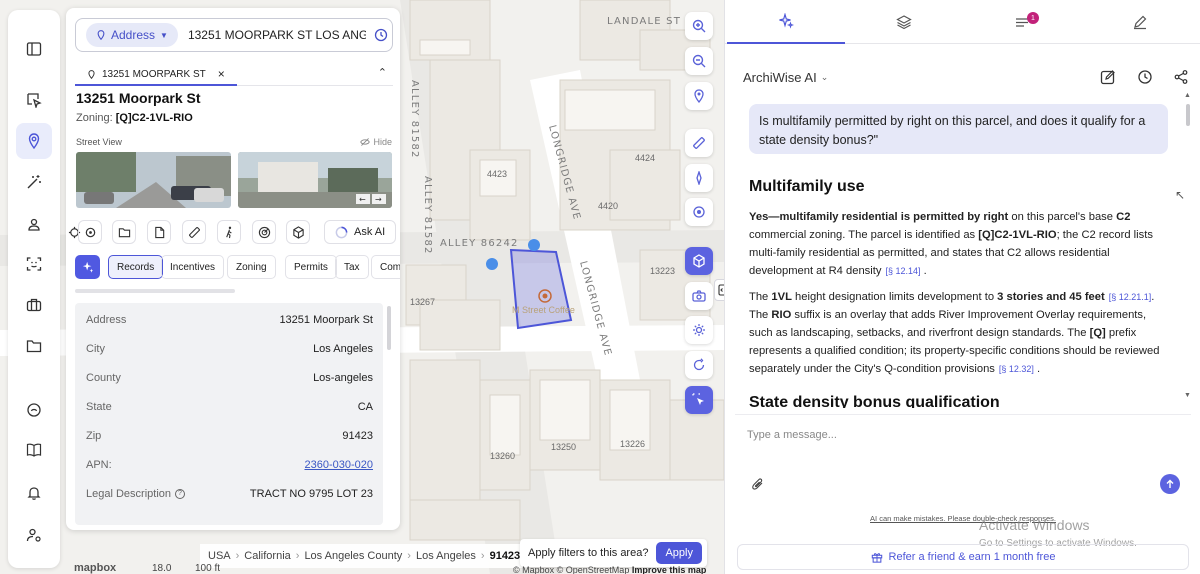 Image resolution: width=1200 pixels, height=574 pixels. I want to click on field-value: CA, so click(365, 406).